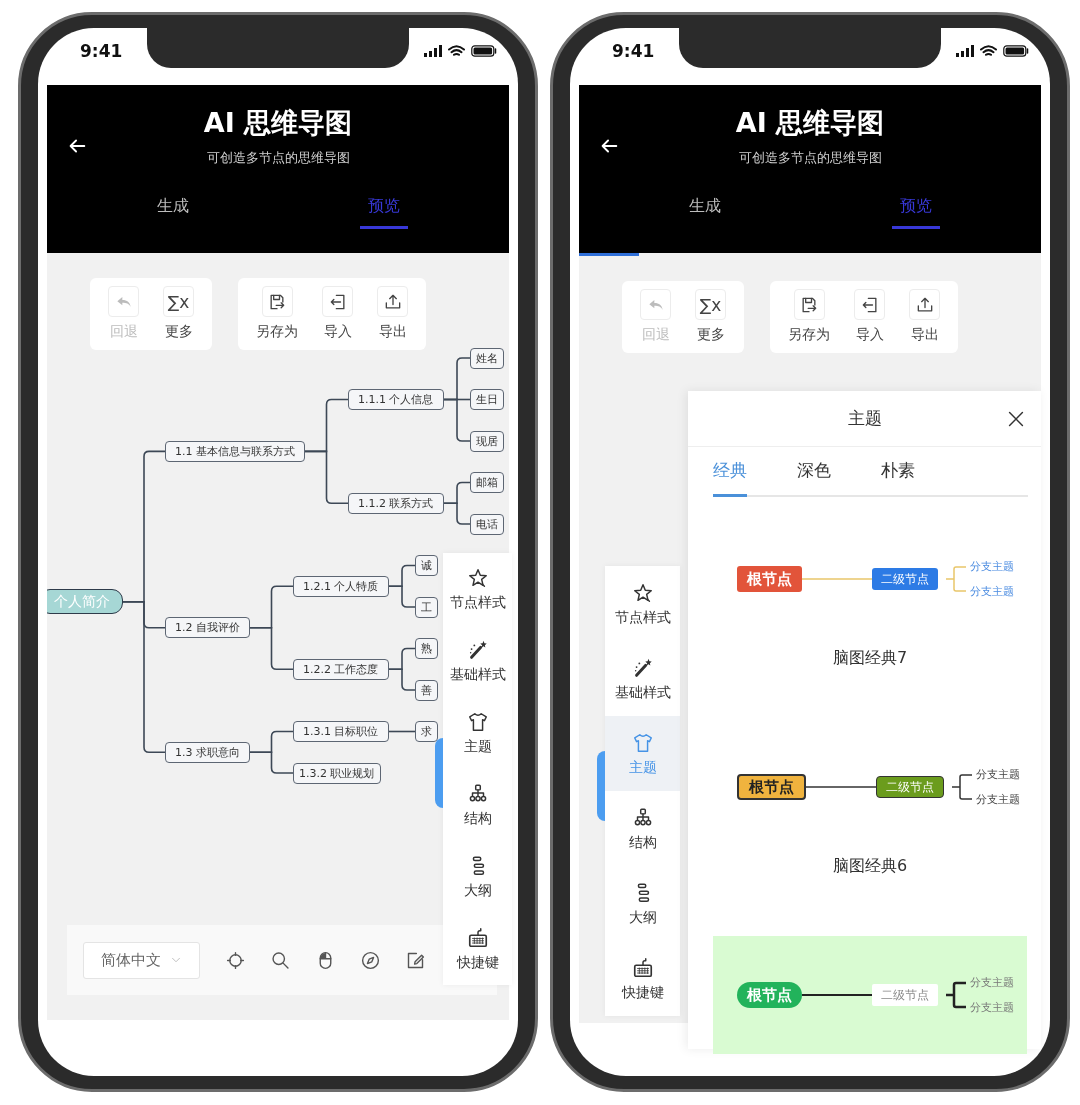 Image resolution: width=1080 pixels, height=1105 pixels. Describe the element at coordinates (141, 960) in the screenshot. I see `language-select: 简体中文` at that location.